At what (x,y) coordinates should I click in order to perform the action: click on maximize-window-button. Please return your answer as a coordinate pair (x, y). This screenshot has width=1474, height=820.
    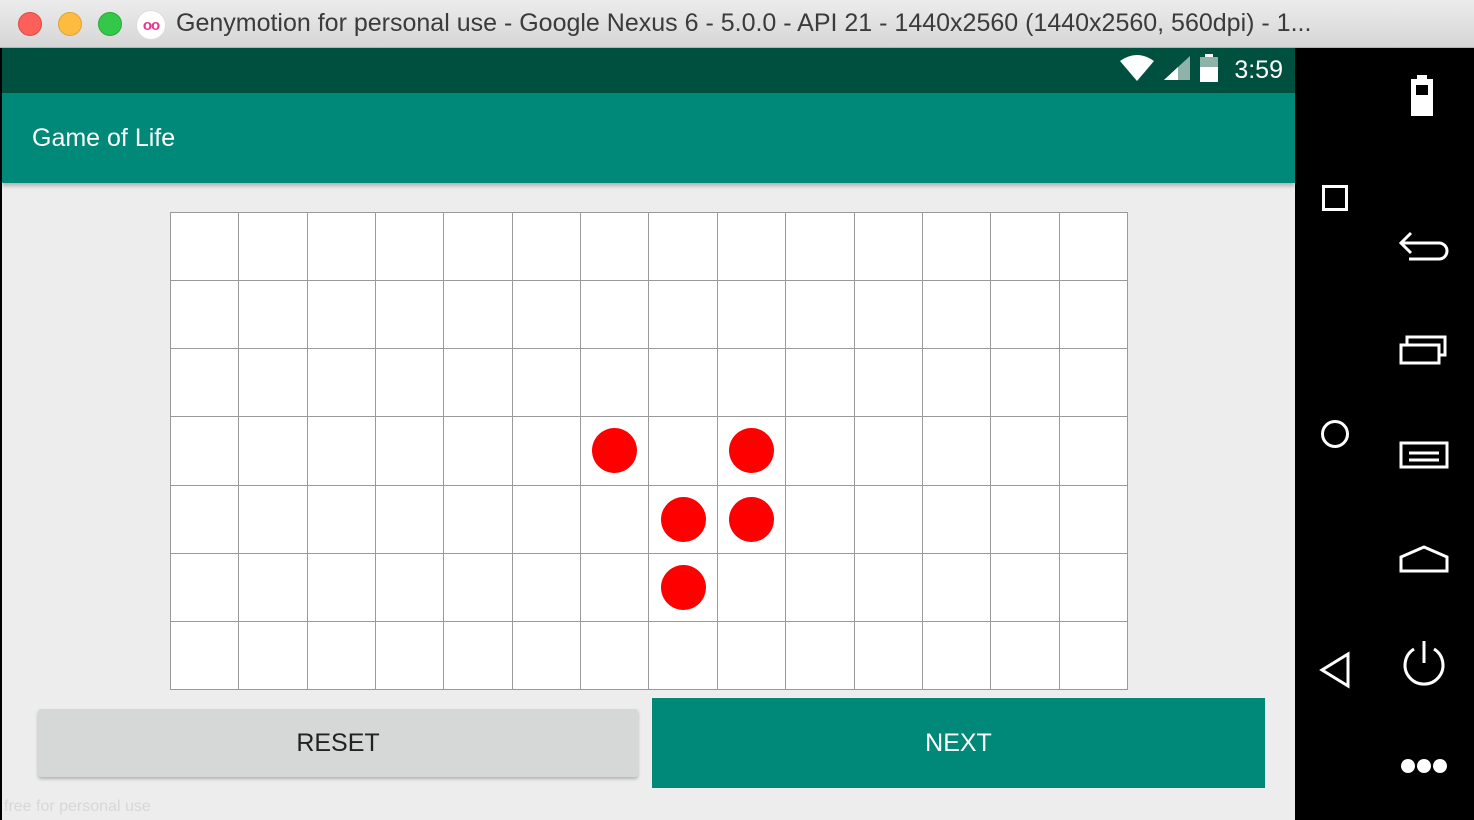
    Looking at the image, I should click on (110, 24).